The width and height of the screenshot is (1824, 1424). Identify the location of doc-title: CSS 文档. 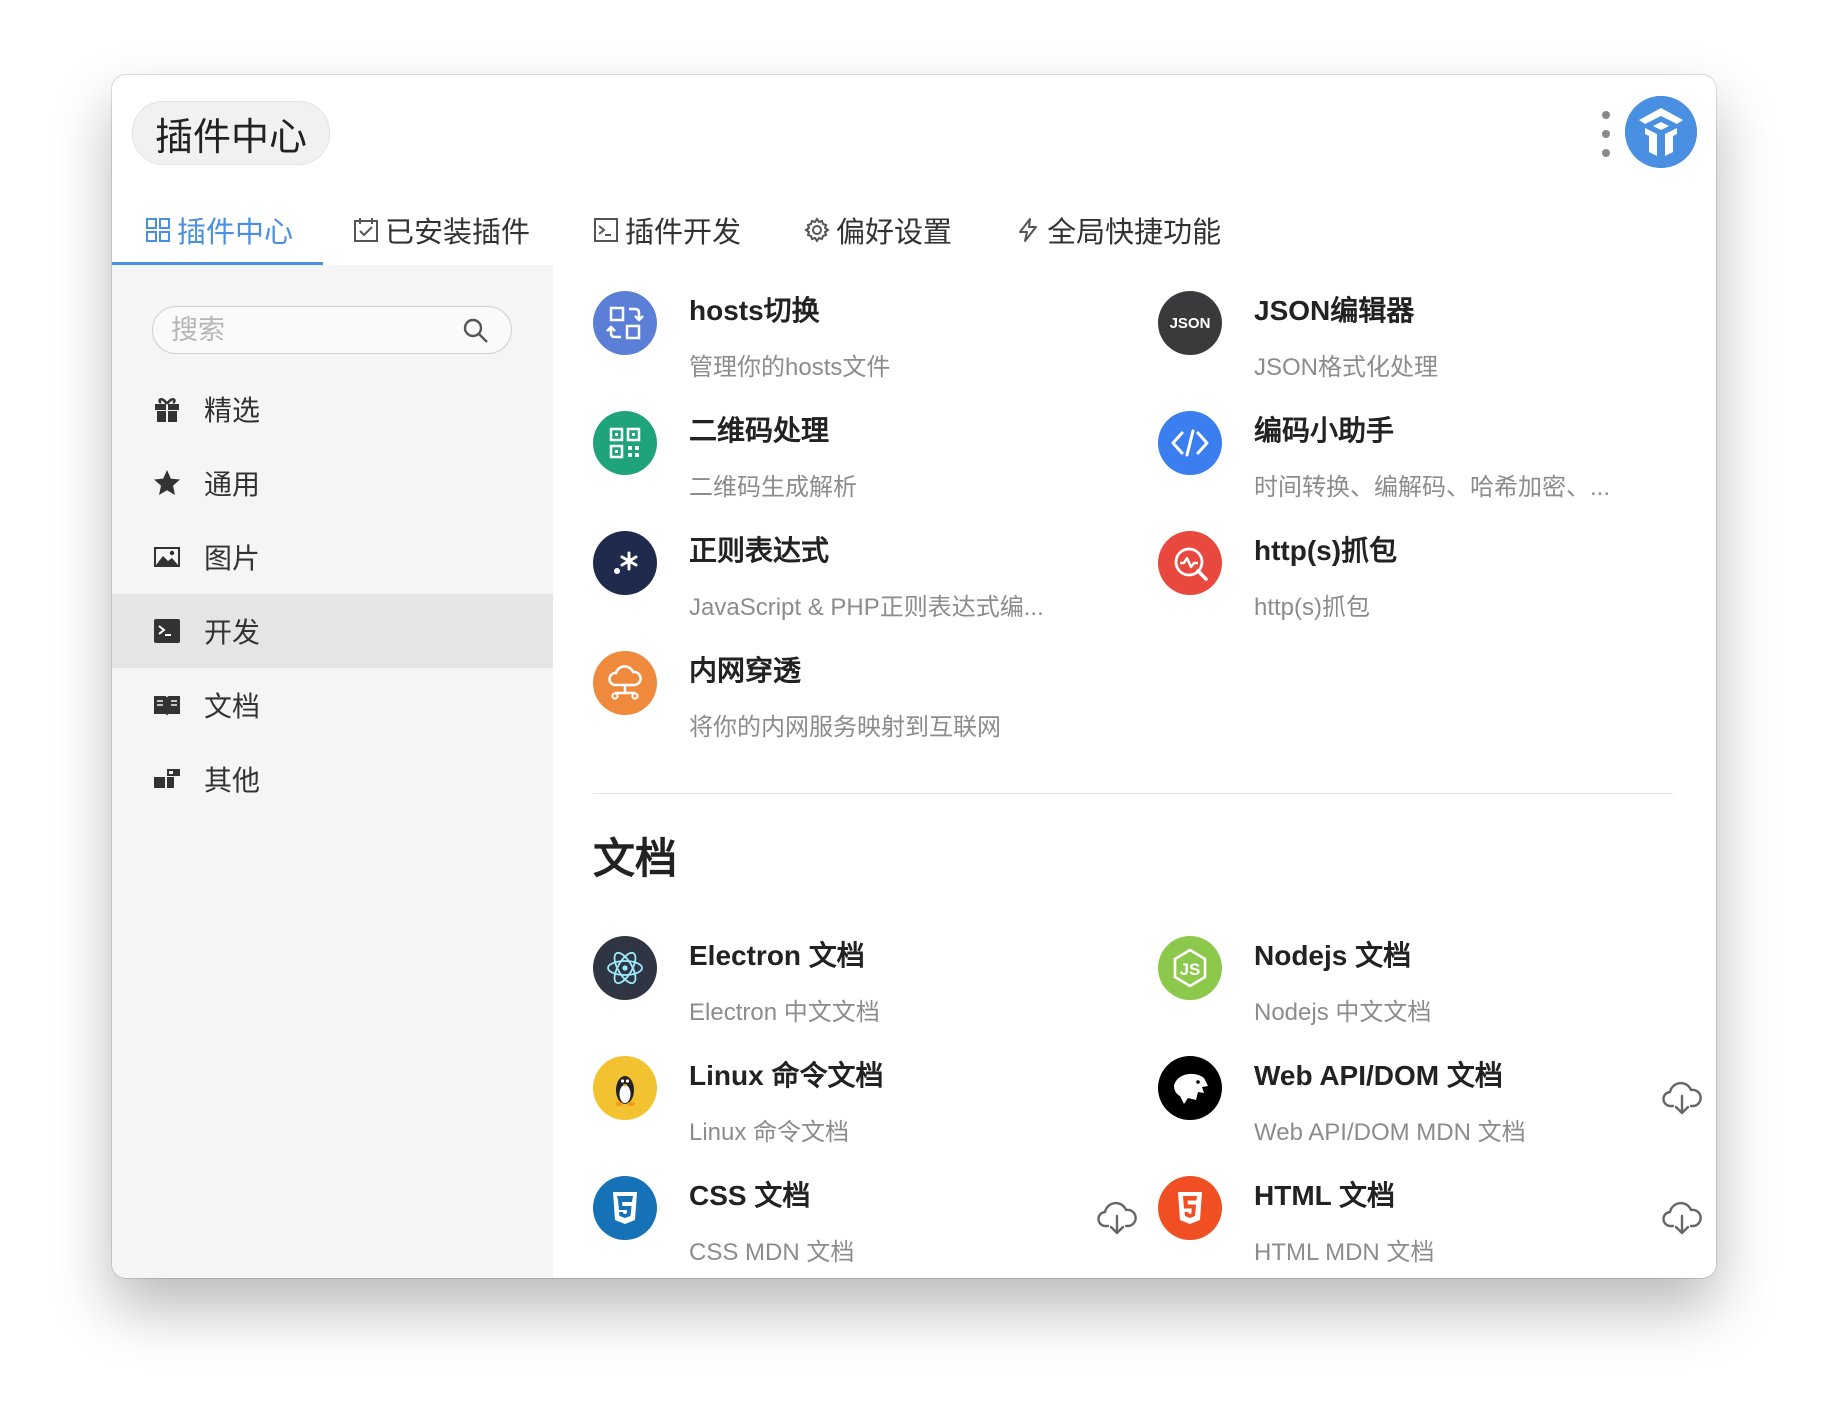
(750, 1195).